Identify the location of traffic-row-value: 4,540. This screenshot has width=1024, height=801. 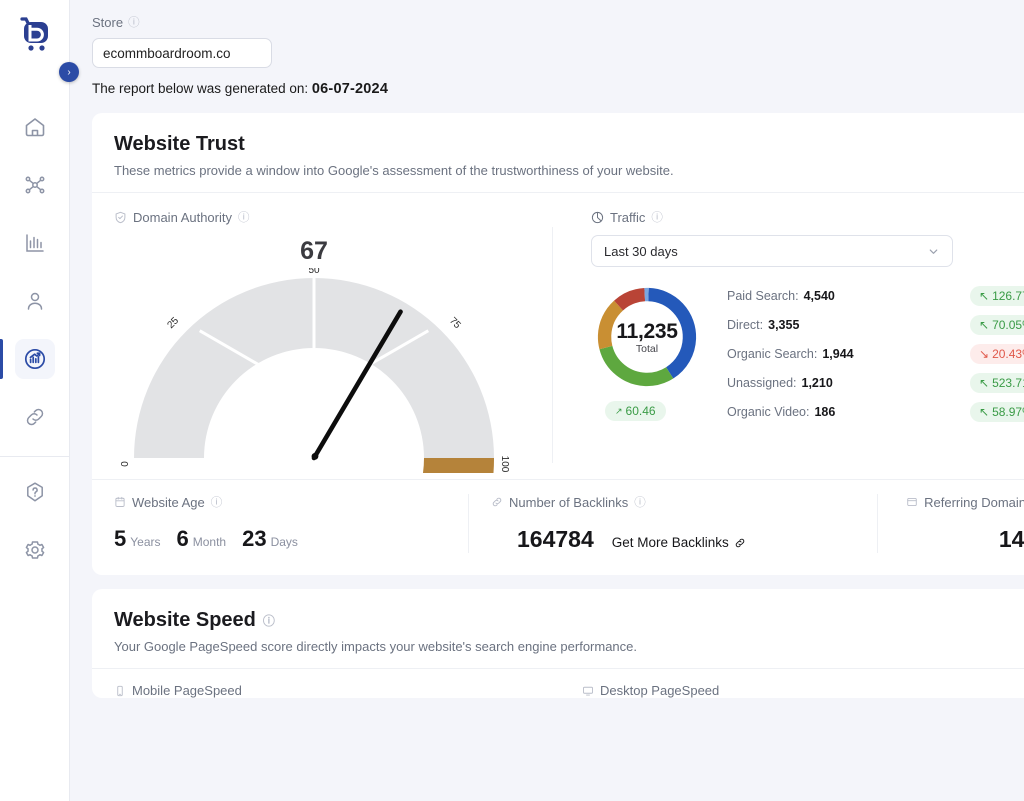
(819, 295).